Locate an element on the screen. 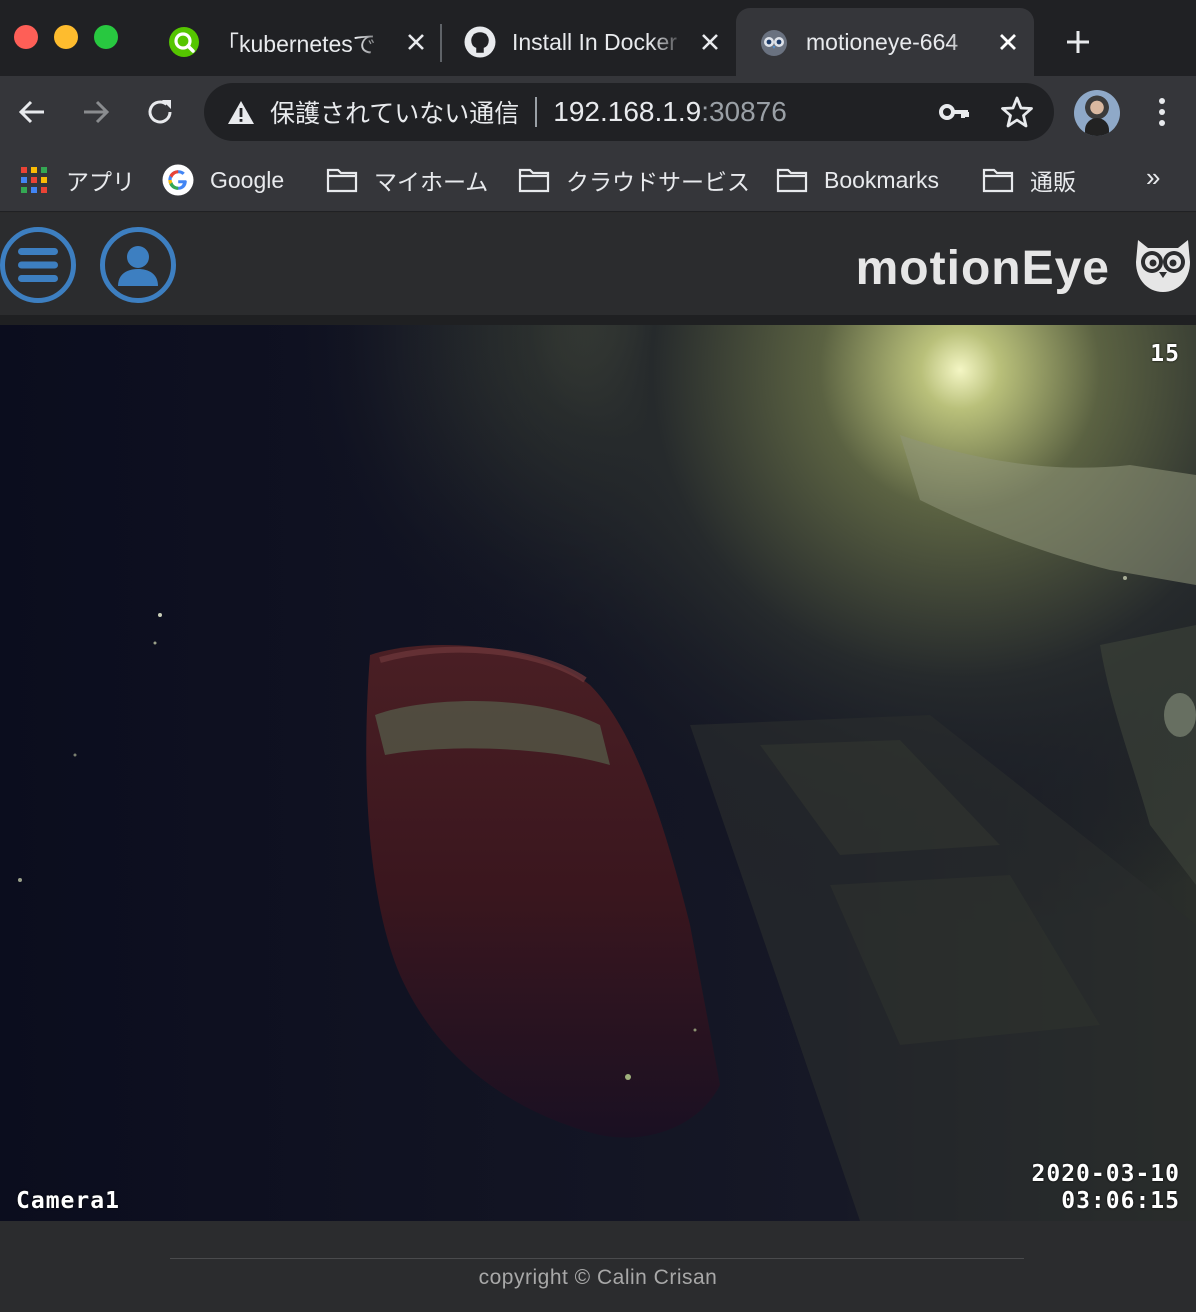  date-overlay: 2020-03-10 is located at coordinates (1105, 1174).